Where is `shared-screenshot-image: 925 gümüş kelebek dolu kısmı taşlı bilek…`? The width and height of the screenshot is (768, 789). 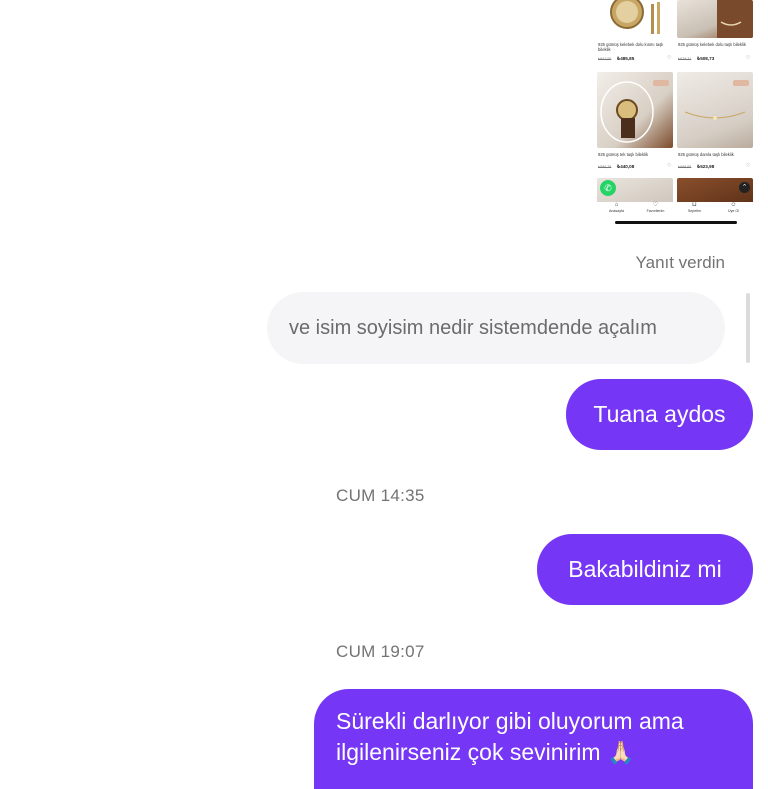 shared-screenshot-image: 925 gümüş kelebek dolu kısmı taşlı bilek… is located at coordinates (675, 113).